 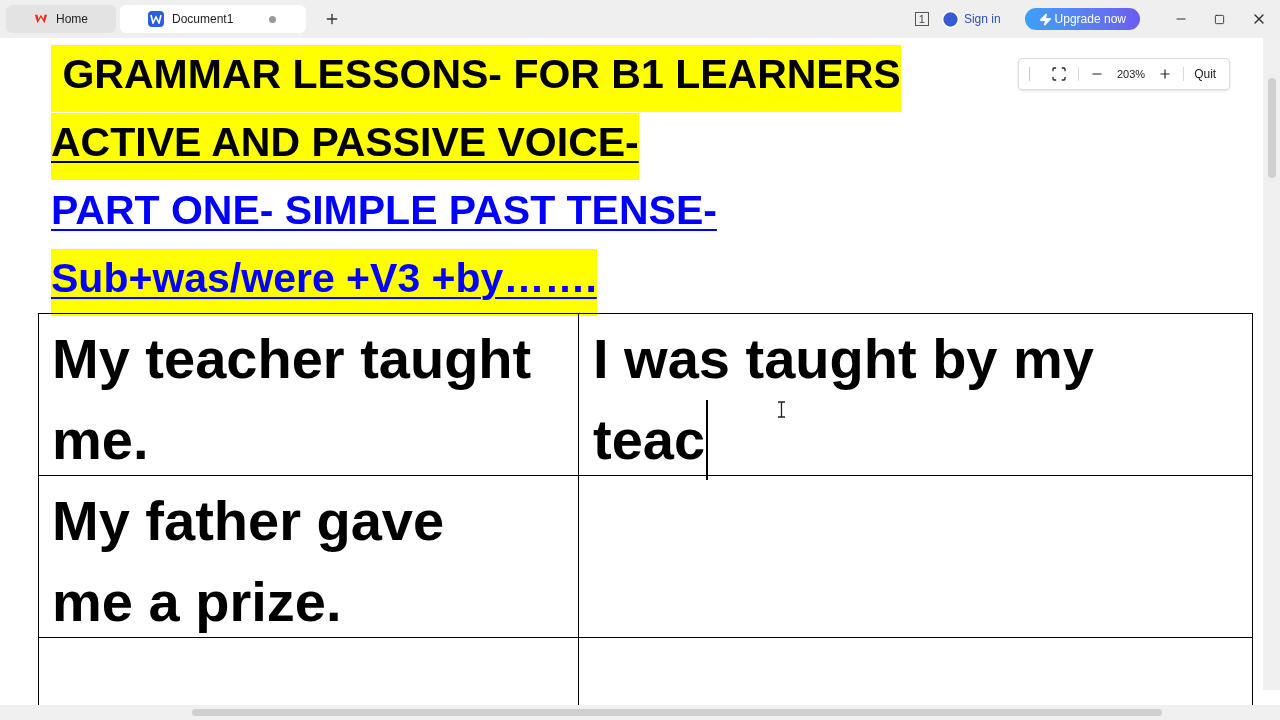 What do you see at coordinates (1082, 19) in the screenshot?
I see `upgrade-button: Upgrade now` at bounding box center [1082, 19].